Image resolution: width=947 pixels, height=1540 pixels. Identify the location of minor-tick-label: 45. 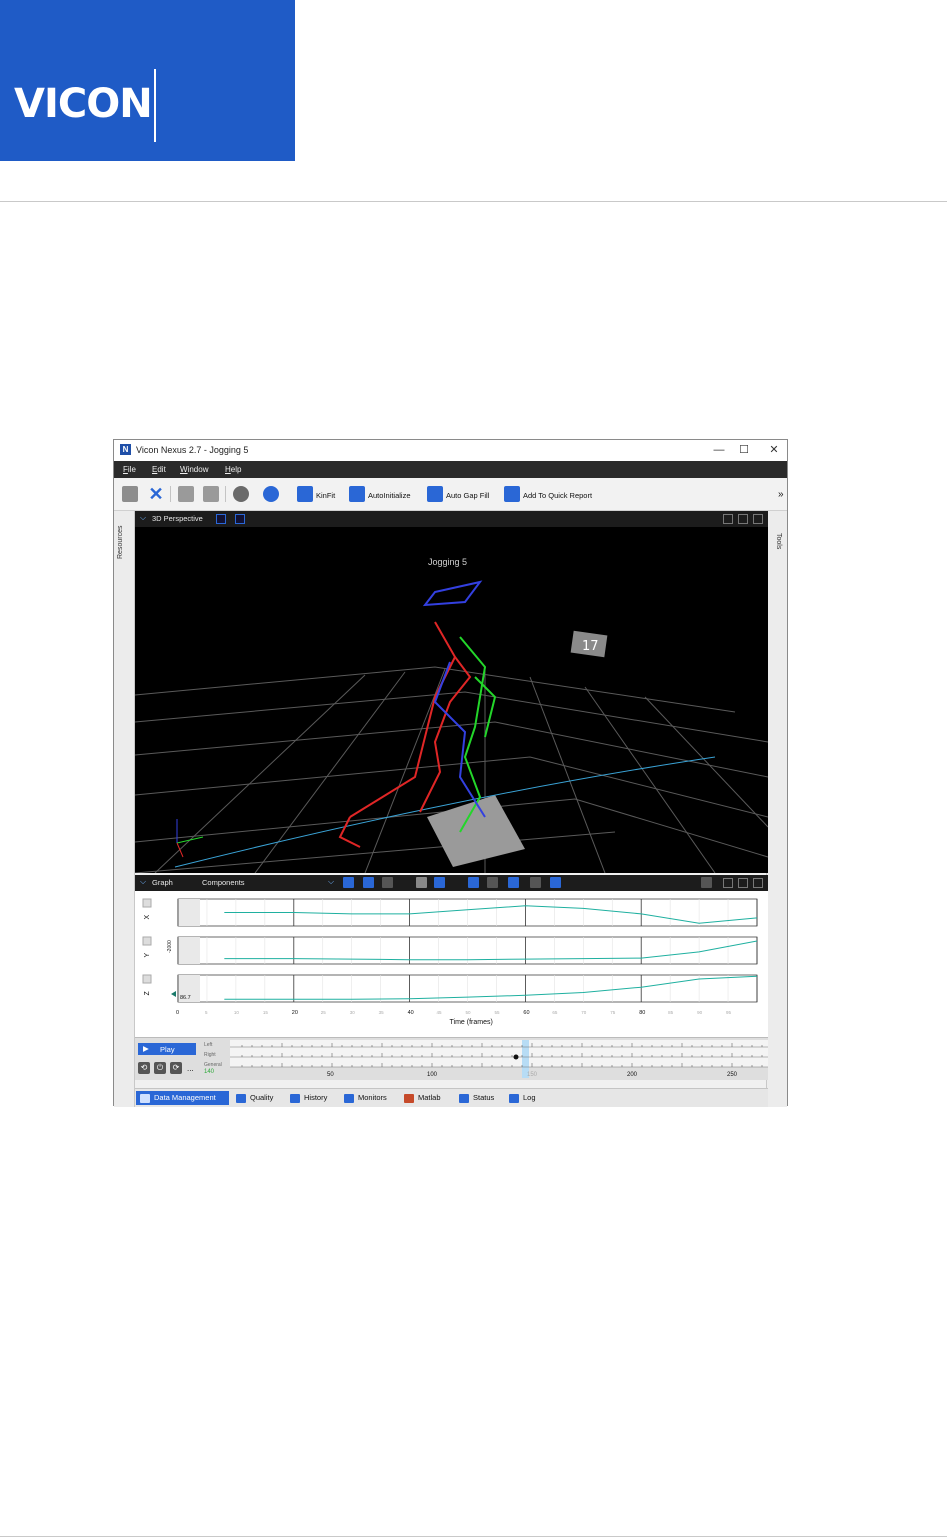
(440, 1012).